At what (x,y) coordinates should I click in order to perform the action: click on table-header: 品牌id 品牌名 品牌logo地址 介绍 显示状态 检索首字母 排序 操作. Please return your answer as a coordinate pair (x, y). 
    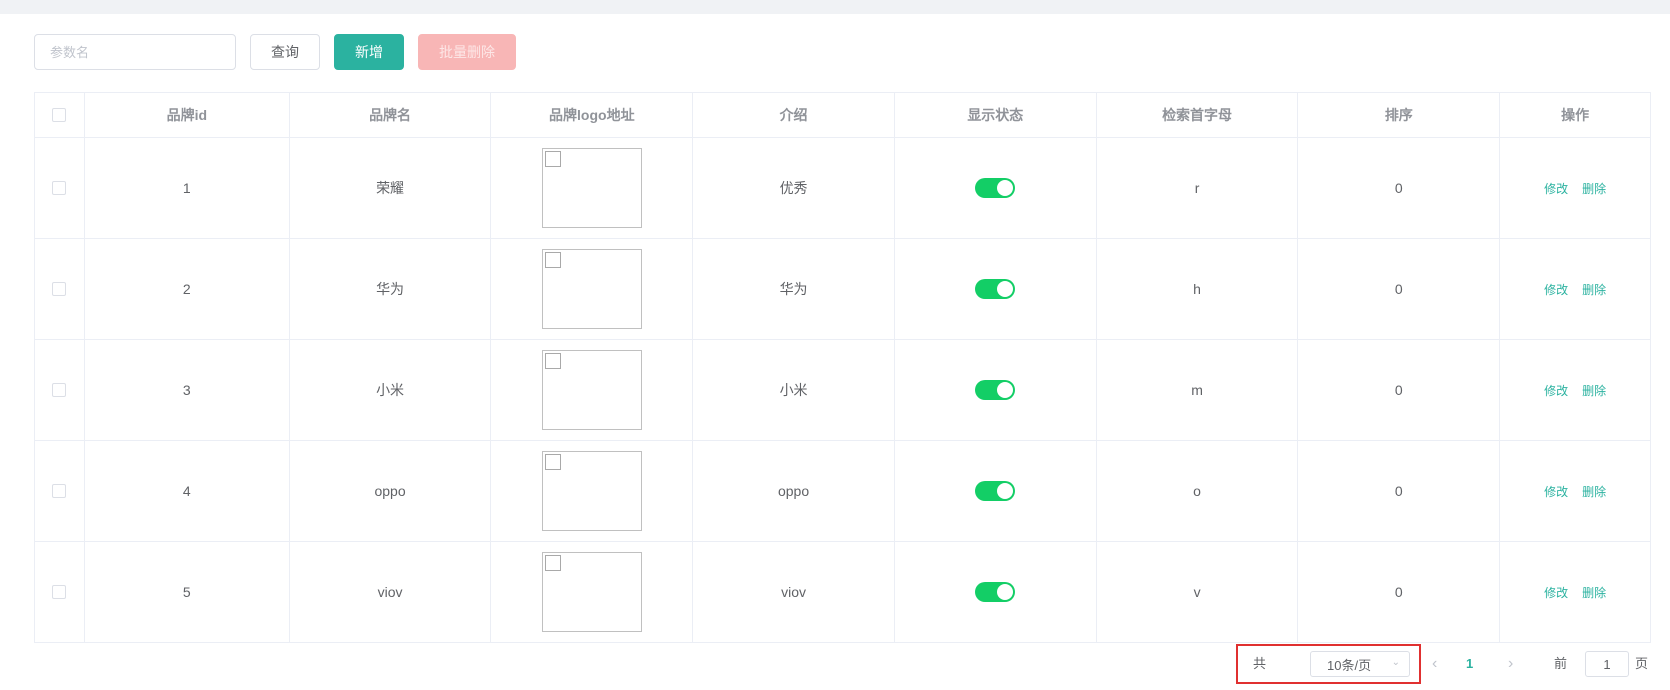
    Looking at the image, I should click on (842, 115).